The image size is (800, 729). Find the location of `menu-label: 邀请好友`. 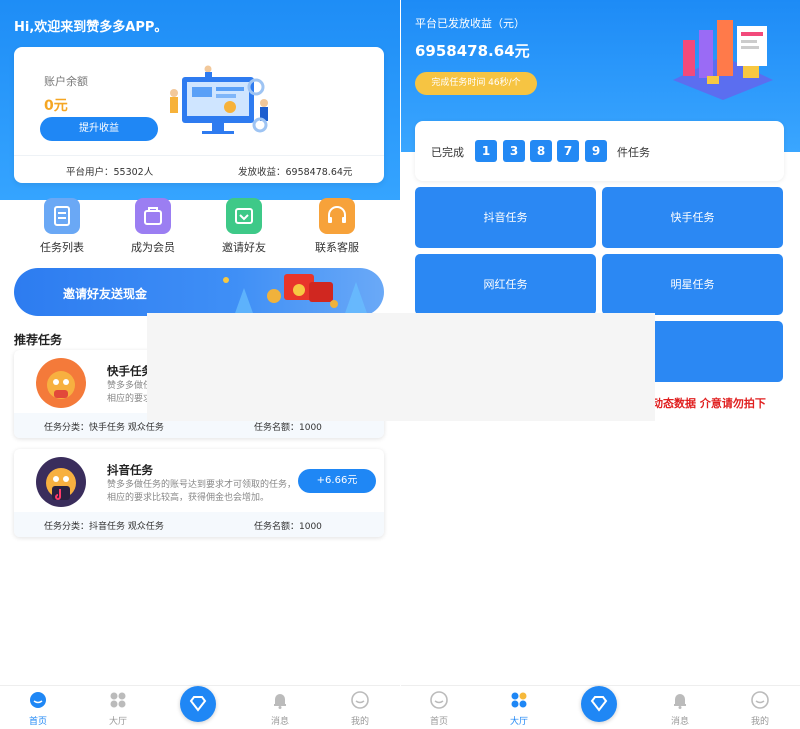

menu-label: 邀请好友 is located at coordinates (244, 247).